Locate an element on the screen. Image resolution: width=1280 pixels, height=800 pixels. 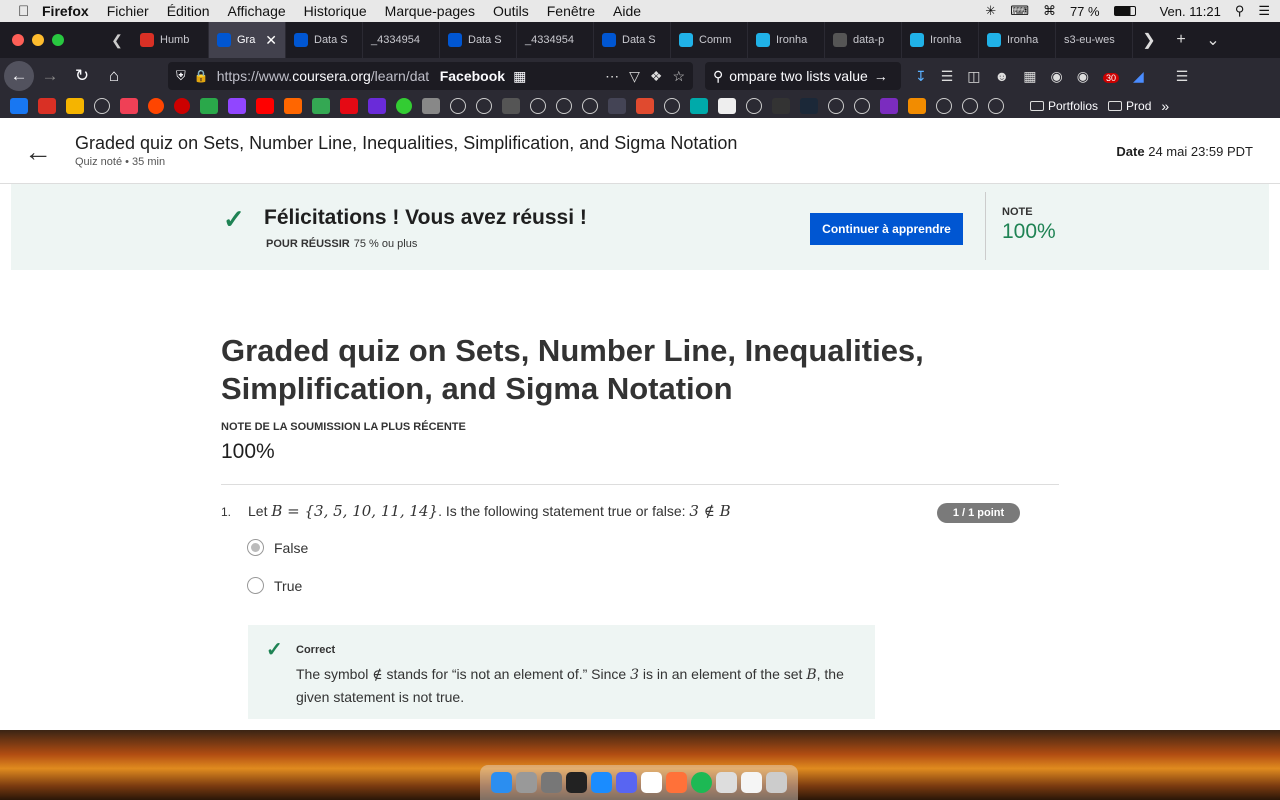
close-tab-icon: ✕ is located at coordinates (271, 40).